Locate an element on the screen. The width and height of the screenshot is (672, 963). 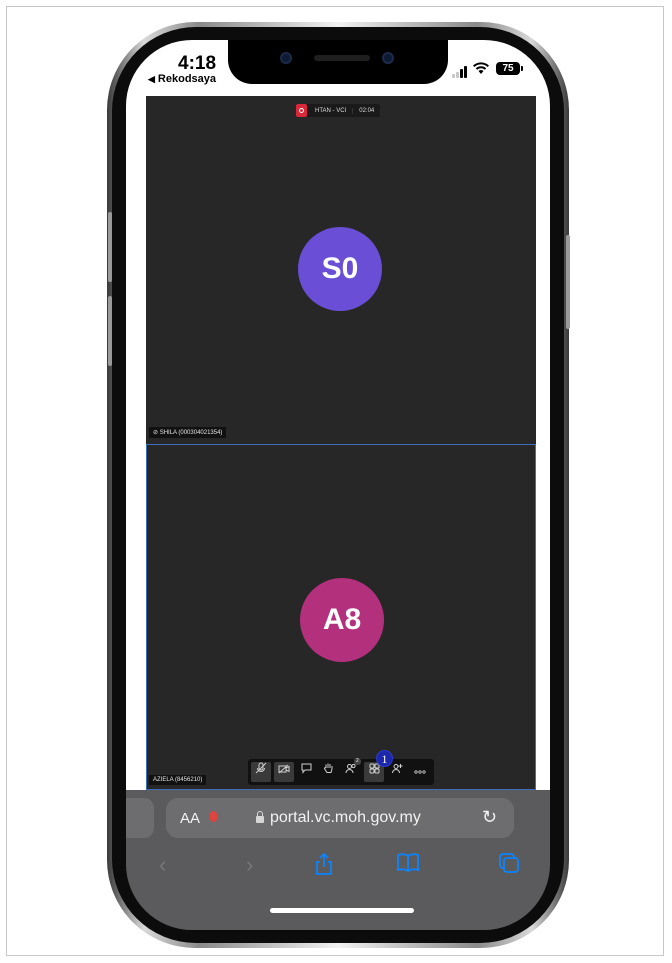
muted-mic-icon: ⊘ is located at coordinates (156, 433).